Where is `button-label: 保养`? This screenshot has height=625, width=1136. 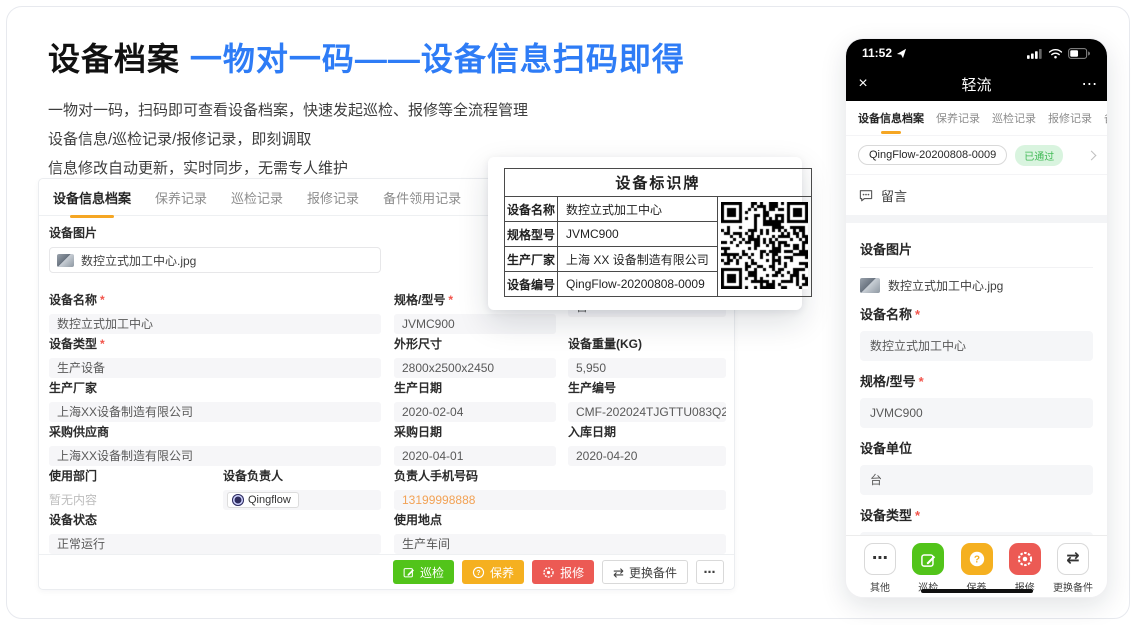 button-label: 保养 is located at coordinates (502, 572).